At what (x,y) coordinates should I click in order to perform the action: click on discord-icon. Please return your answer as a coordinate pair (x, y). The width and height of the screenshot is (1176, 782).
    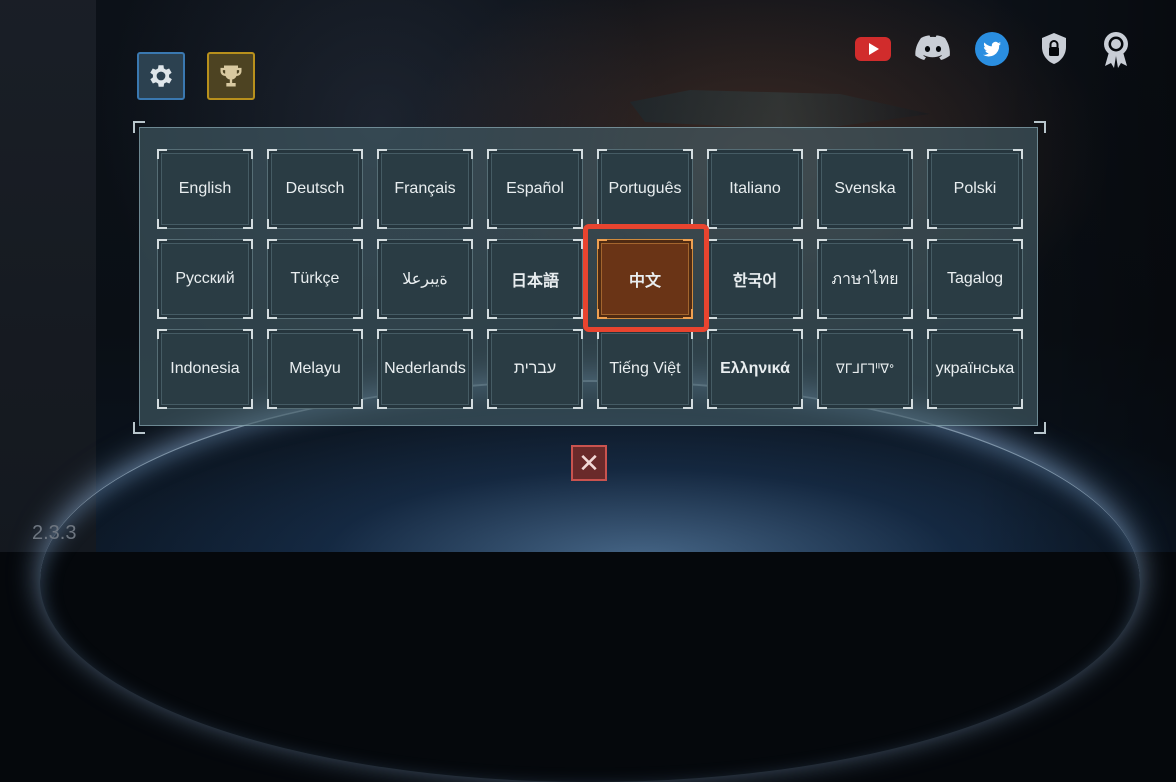
    Looking at the image, I should click on (932, 47).